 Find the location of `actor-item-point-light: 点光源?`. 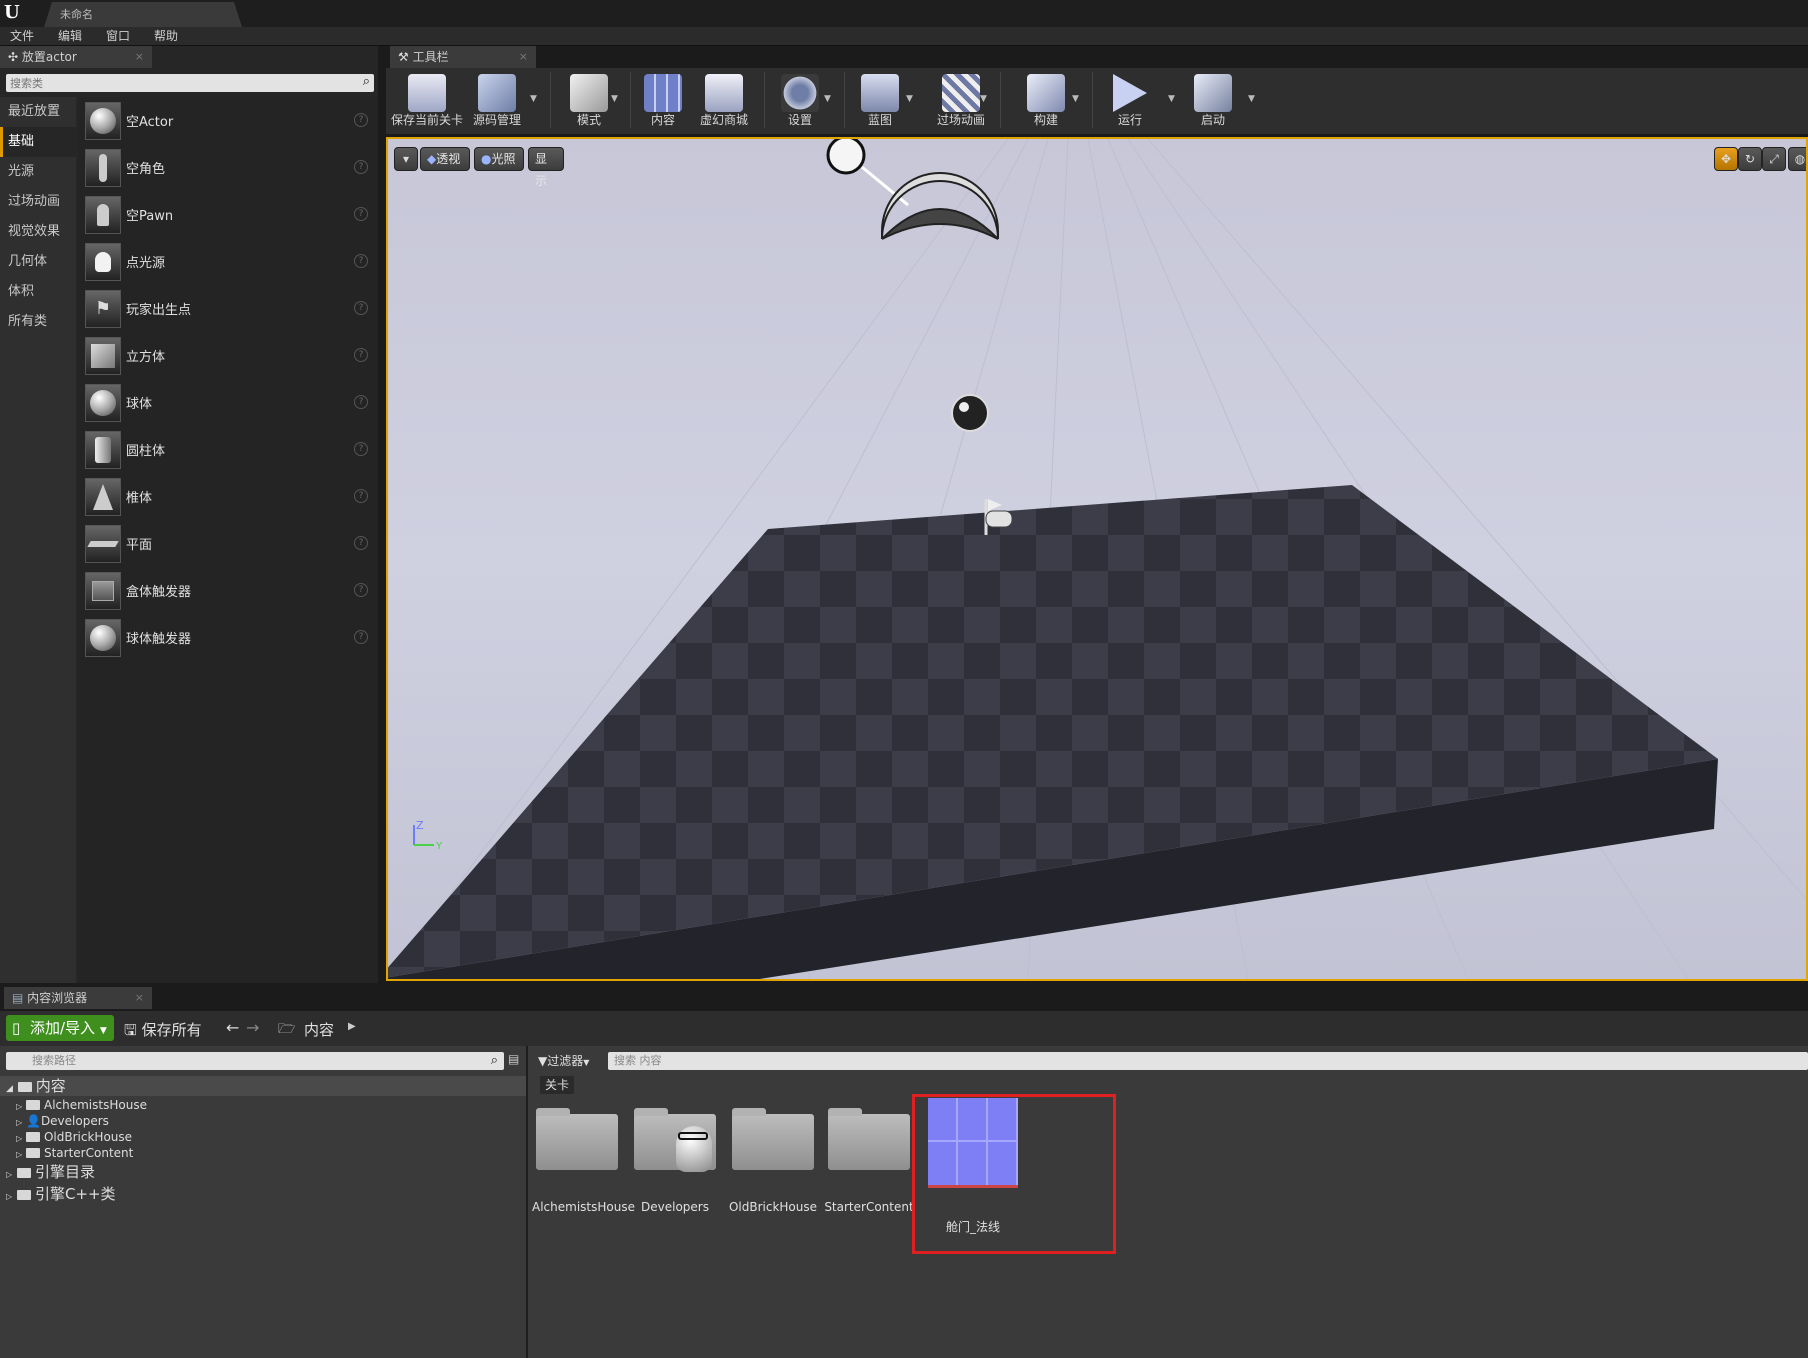

actor-item-point-light: 点光源? is located at coordinates (228, 261).